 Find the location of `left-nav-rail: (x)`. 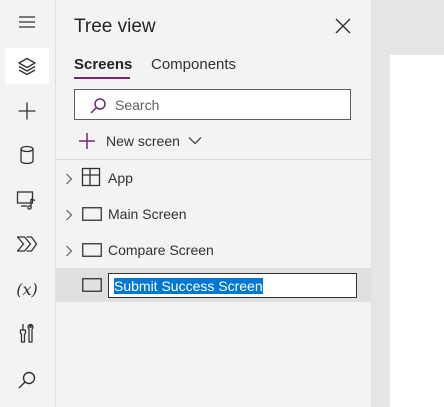

left-nav-rail: (x) is located at coordinates (28, 203).